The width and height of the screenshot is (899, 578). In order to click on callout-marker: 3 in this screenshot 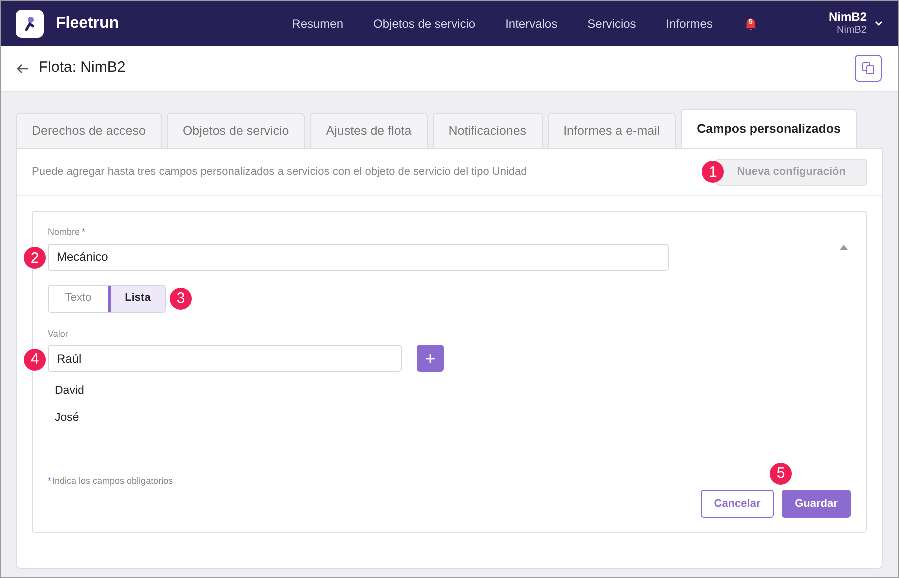, I will do `click(181, 299)`.